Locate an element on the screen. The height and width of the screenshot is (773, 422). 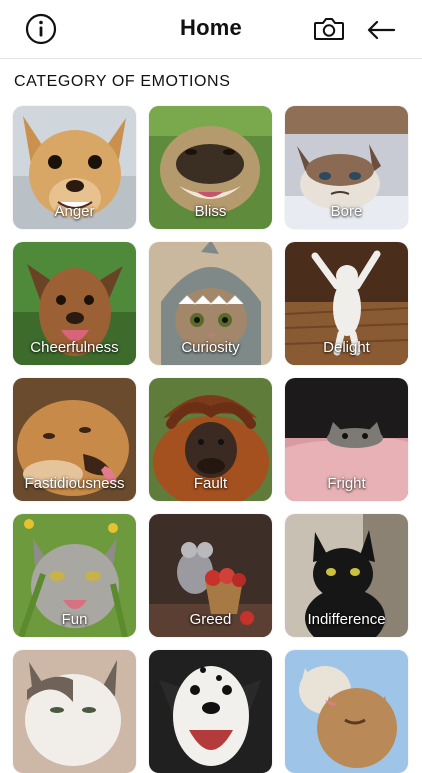
category-tile-fault: Fault is located at coordinates (210, 439).